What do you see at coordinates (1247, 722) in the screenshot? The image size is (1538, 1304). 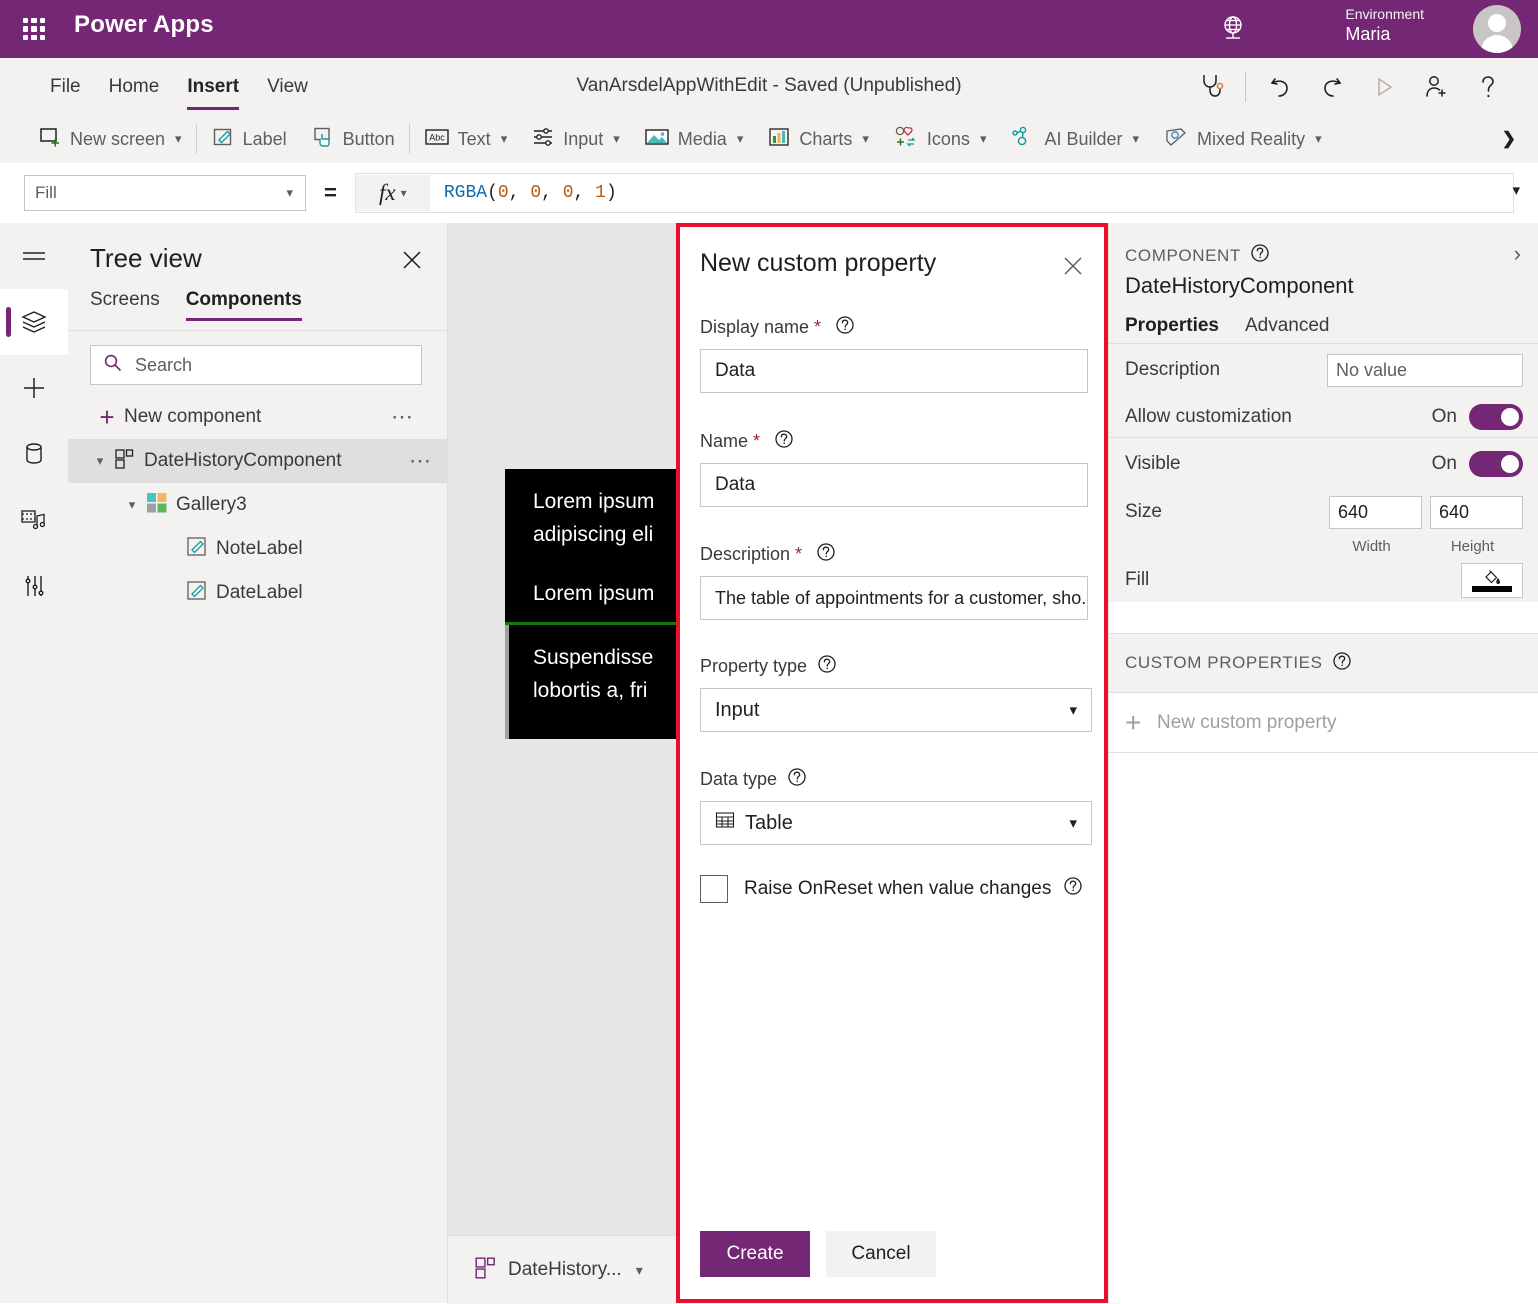 I see `new-custom-property-label: New custom property` at bounding box center [1247, 722].